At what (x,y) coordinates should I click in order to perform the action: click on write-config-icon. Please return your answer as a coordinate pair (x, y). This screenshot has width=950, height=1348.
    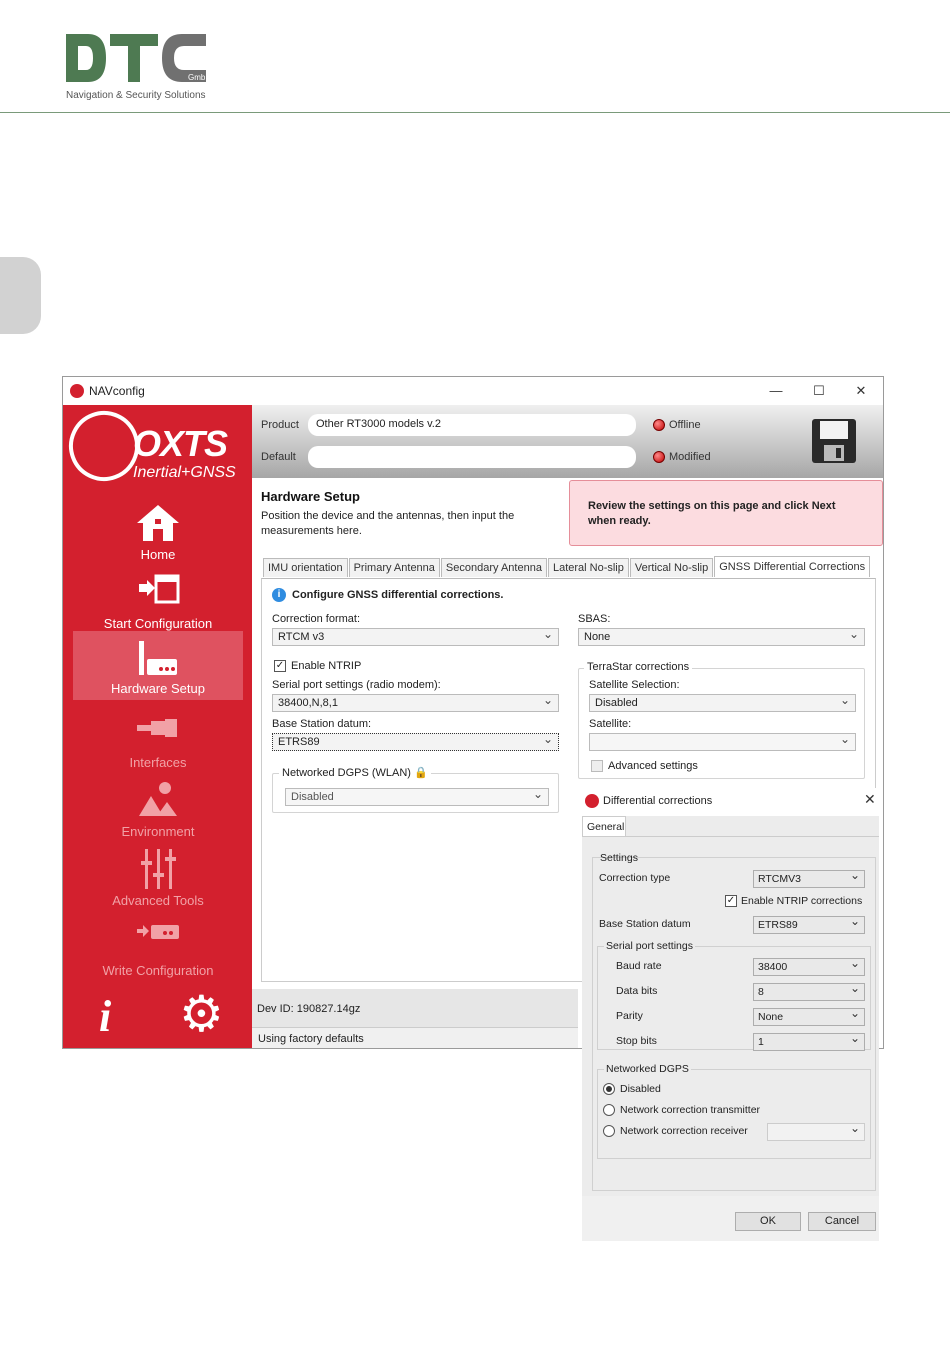
    Looking at the image, I should click on (158, 932).